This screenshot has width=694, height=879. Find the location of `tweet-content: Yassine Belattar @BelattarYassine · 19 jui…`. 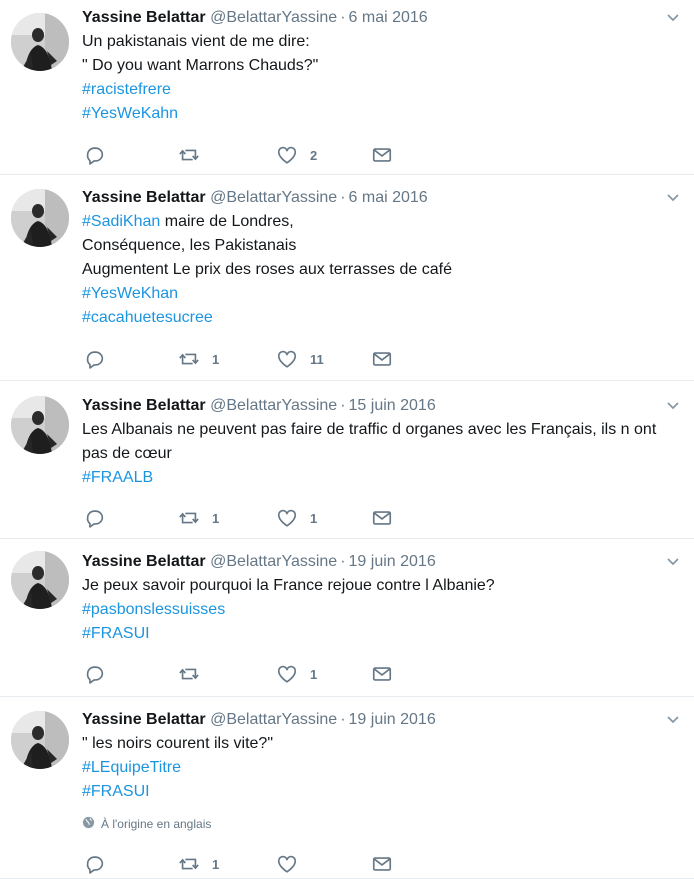

tweet-content: Yassine Belattar @BelattarYassine · 19 jui… is located at coordinates (383, 598).